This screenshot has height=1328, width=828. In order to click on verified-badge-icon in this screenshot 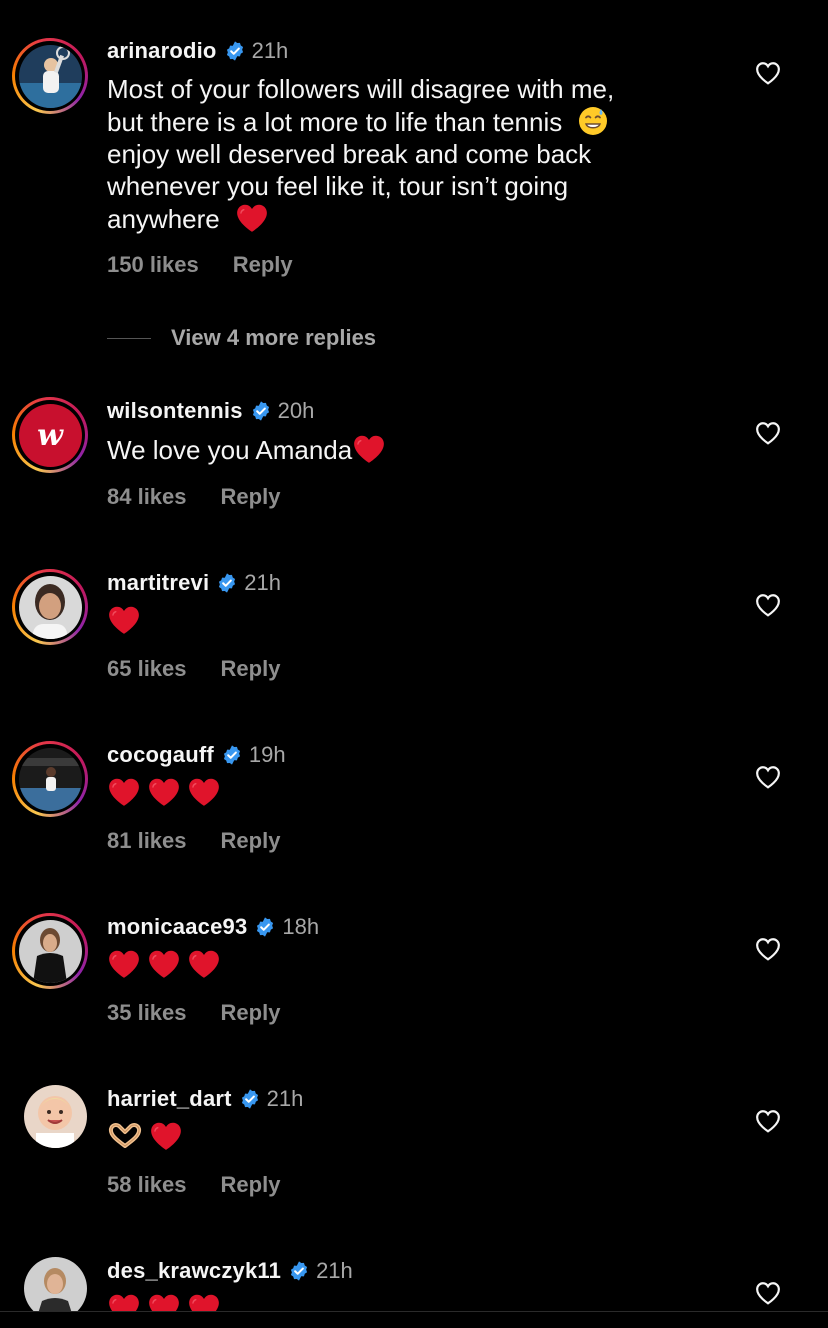, I will do `click(299, 1271)`.